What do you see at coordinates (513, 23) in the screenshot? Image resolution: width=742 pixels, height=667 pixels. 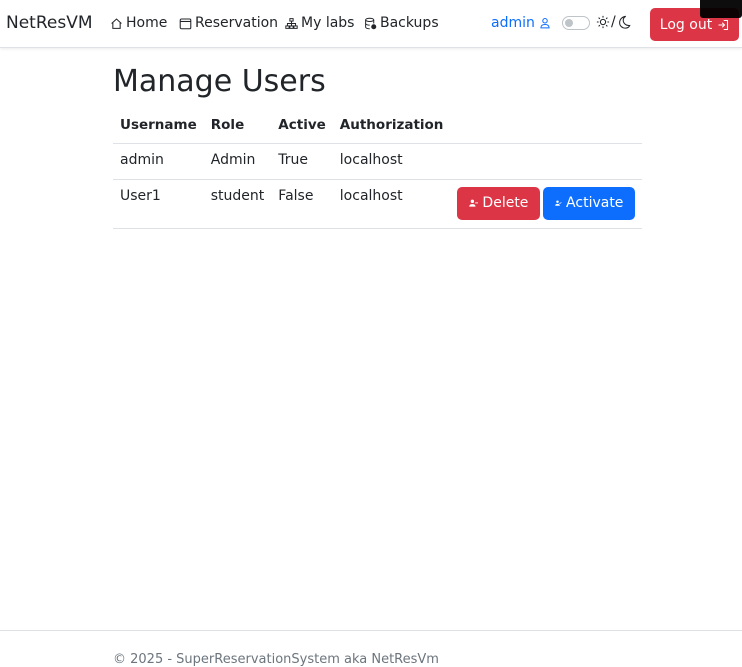 I see `user-name: admin` at bounding box center [513, 23].